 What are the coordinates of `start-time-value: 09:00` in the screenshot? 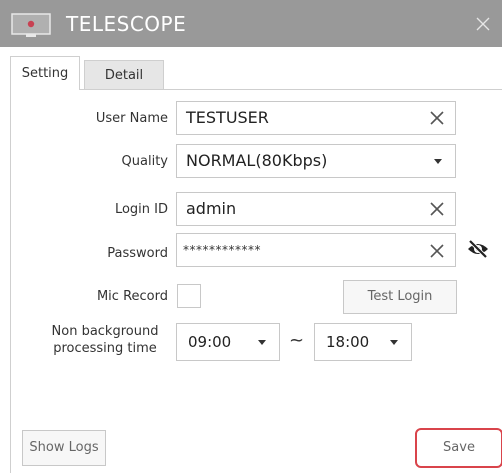 It's located at (210, 342).